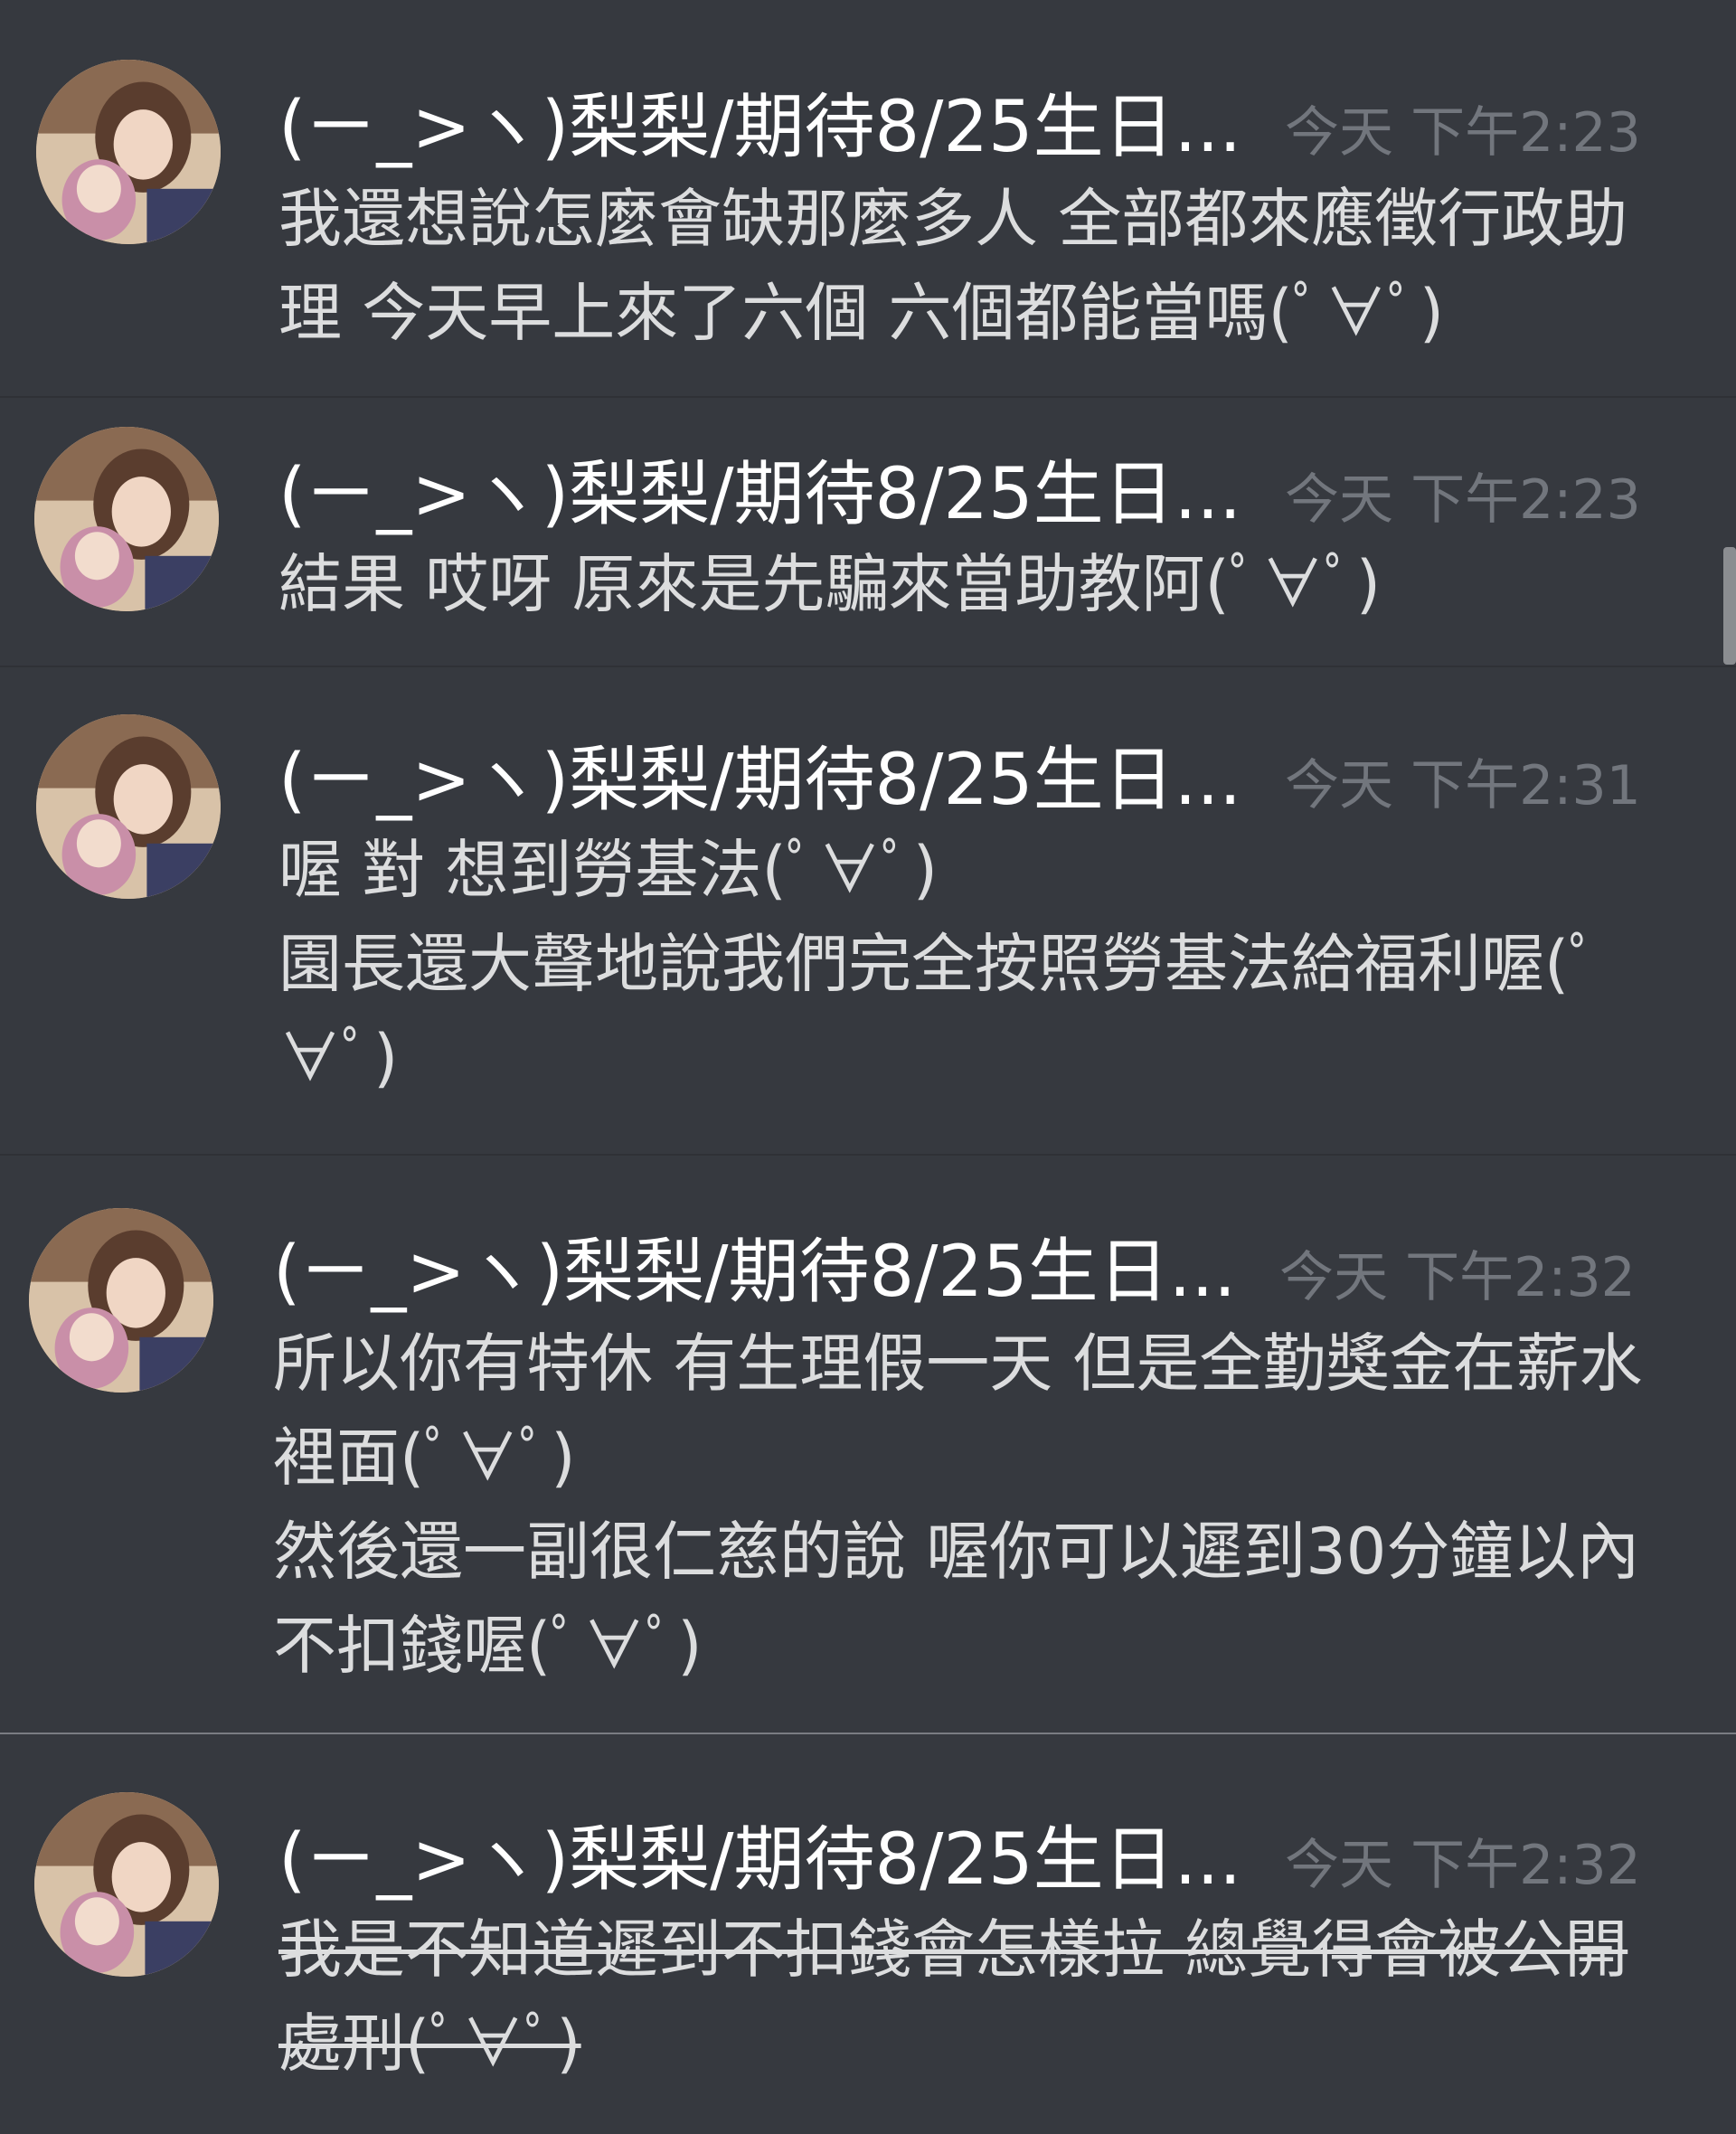 The image size is (1736, 2134). Describe the element at coordinates (939, 1011) in the screenshot. I see `message-text: 園長還大聲地說我們完全按照勞基法給福利喔(ﾟ∀ﾟ)` at that location.